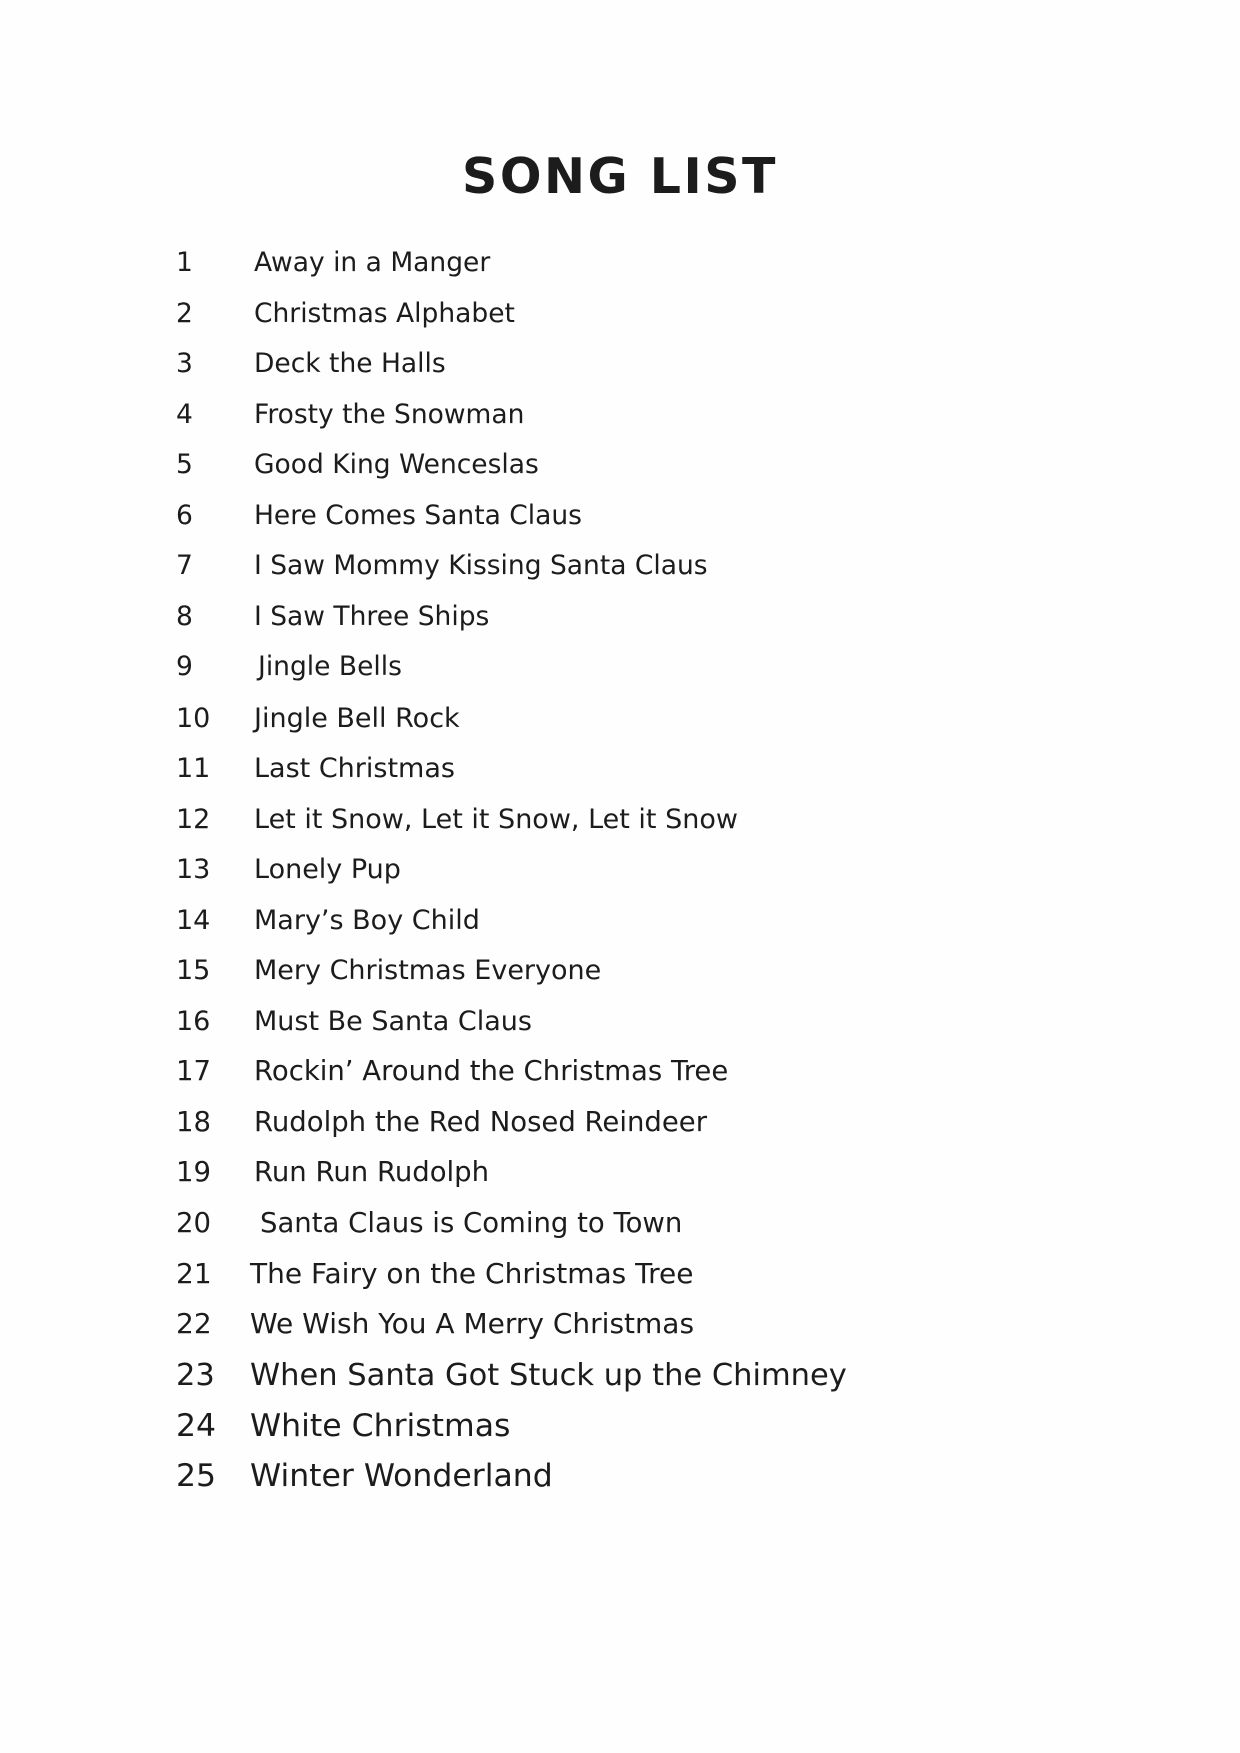  What do you see at coordinates (184, 515) in the screenshot?
I see `song-number: 6` at bounding box center [184, 515].